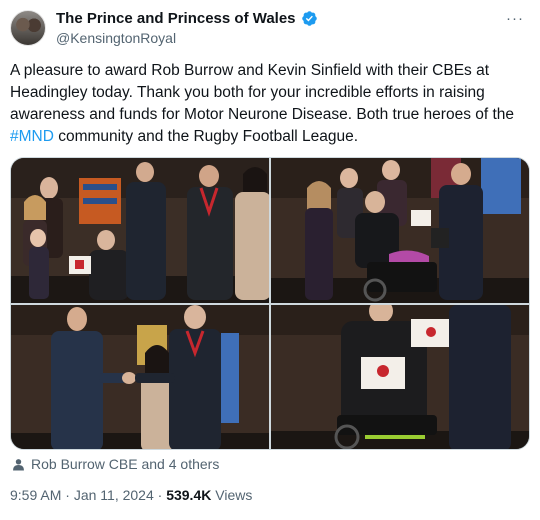  I want to click on account-handle: @KensingtonRoyal, so click(116, 38).